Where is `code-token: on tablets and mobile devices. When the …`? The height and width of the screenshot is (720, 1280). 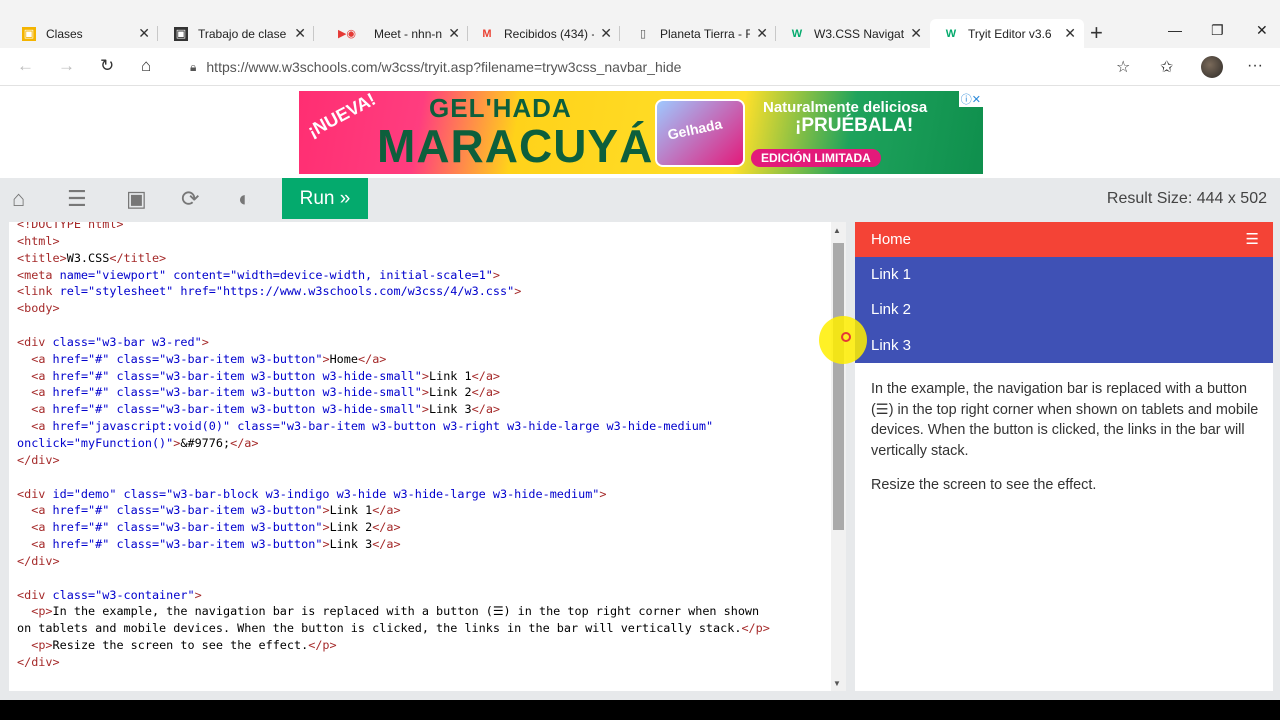 code-token: on tablets and mobile devices. When the … is located at coordinates (379, 628).